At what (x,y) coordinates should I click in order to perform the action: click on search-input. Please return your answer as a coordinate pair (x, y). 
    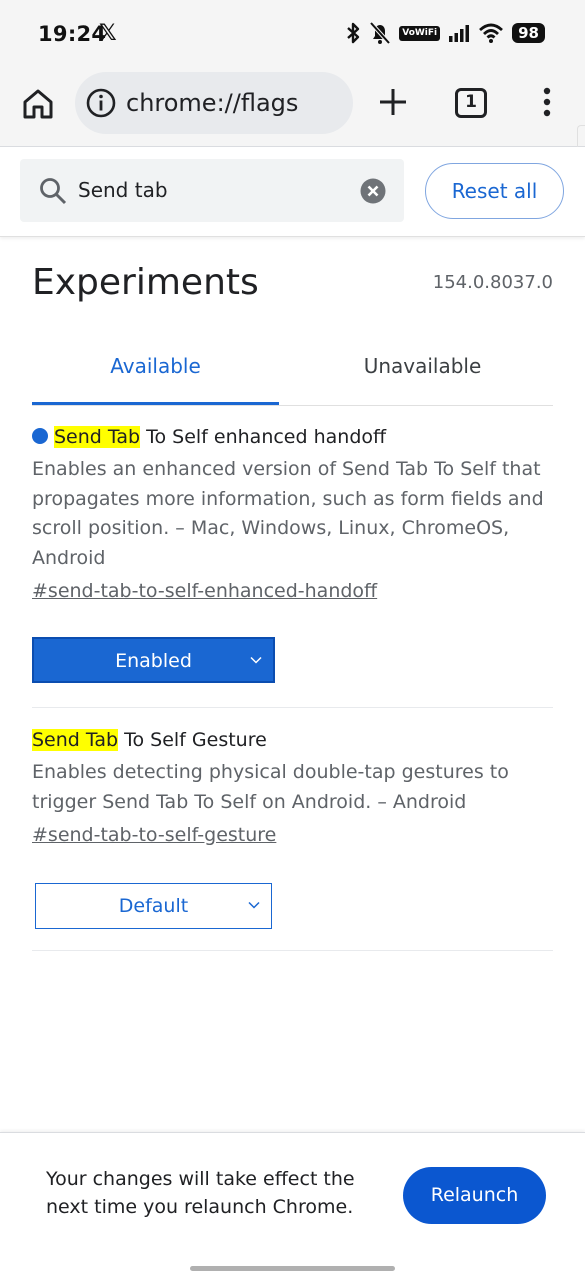
    Looking at the image, I should click on (213, 190).